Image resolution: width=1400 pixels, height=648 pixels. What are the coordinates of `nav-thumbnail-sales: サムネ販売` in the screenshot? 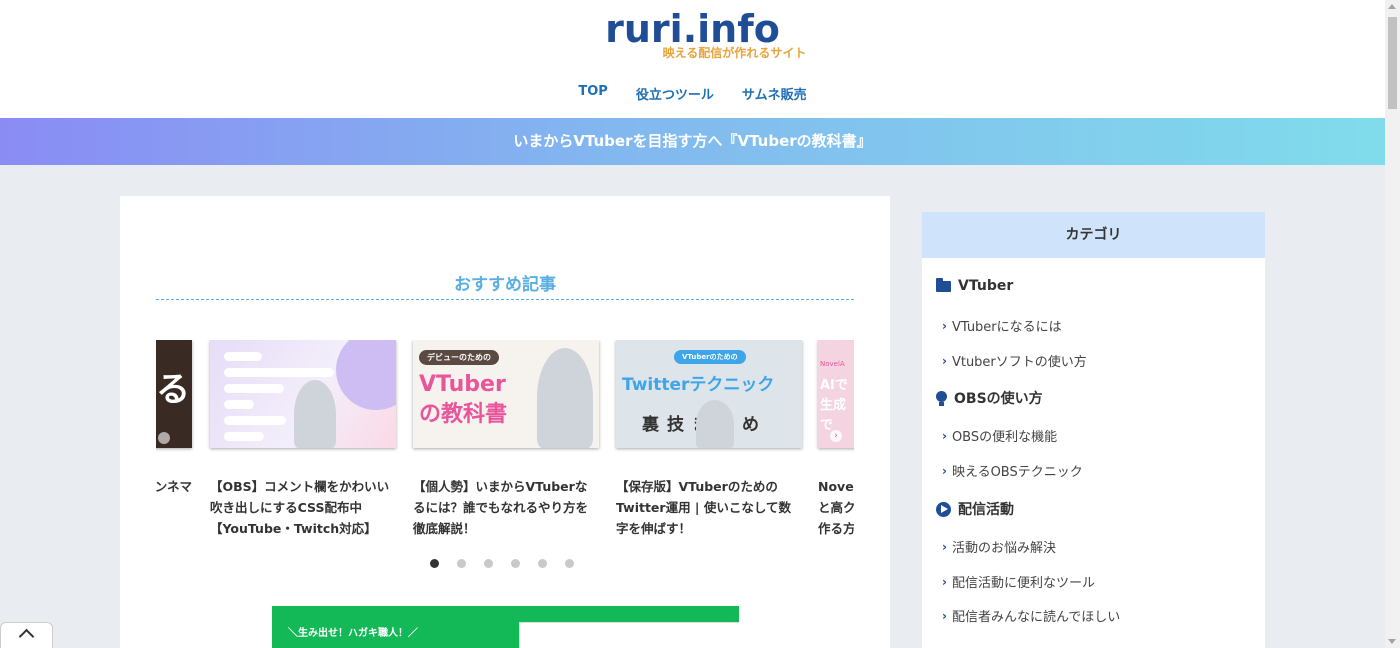 It's located at (774, 93).